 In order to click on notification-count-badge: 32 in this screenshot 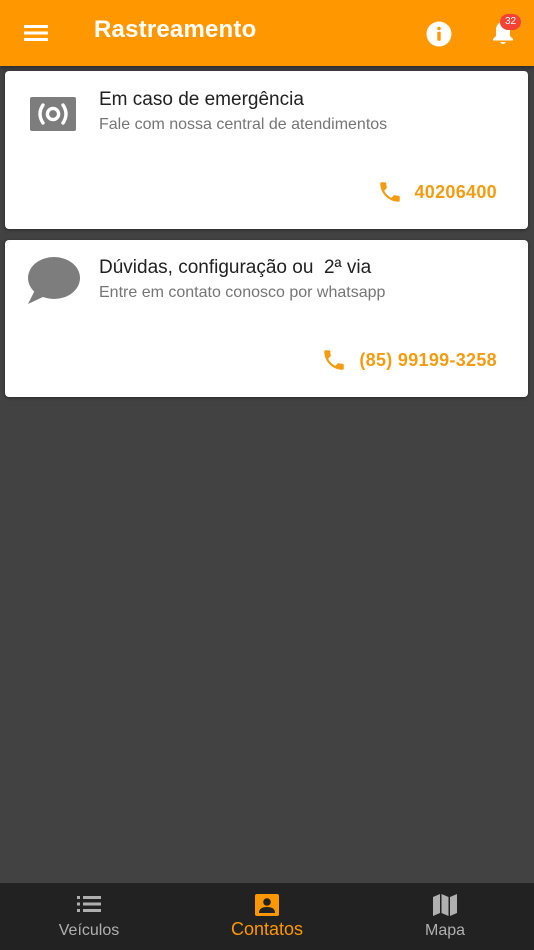, I will do `click(510, 22)`.